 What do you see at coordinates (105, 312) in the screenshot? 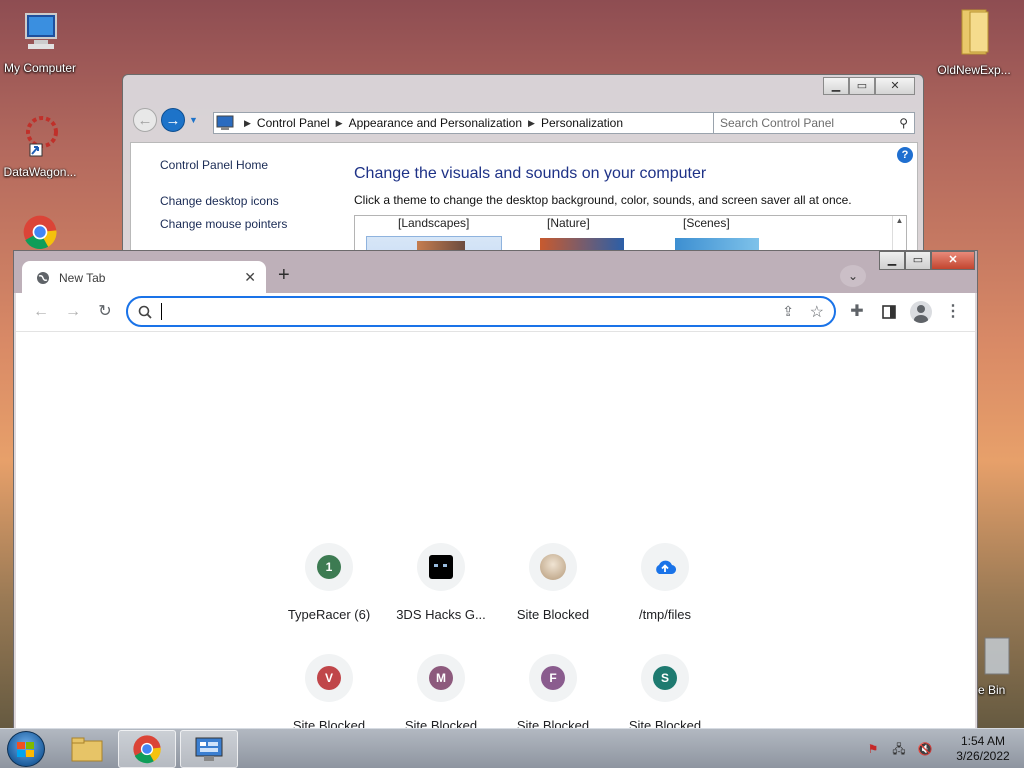
I see `reload-icon: ↻` at bounding box center [105, 312].